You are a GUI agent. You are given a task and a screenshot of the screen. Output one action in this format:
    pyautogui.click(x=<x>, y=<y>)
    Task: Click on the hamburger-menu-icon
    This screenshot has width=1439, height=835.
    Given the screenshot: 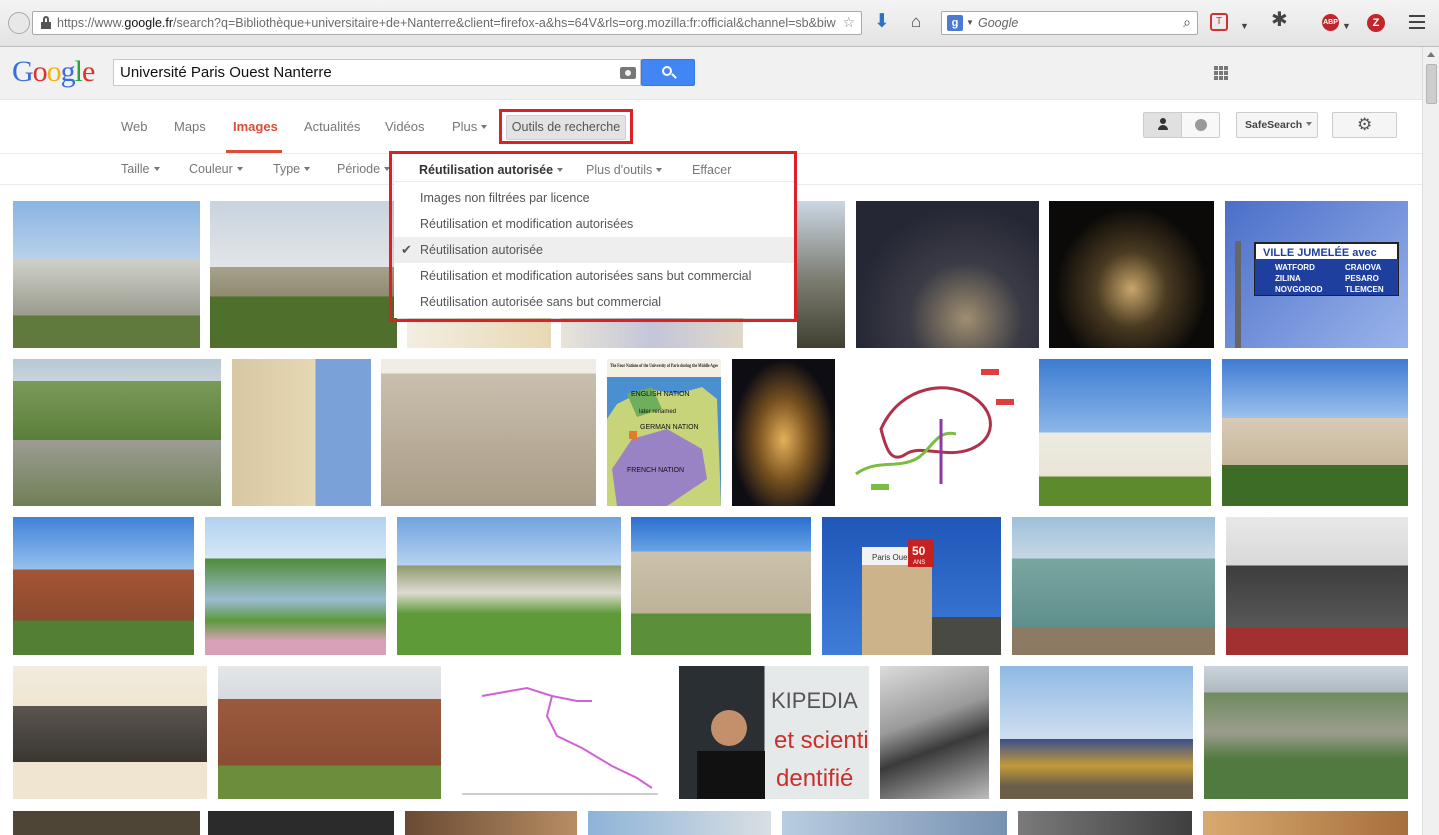 What is the action you would take?
    pyautogui.click(x=1417, y=24)
    